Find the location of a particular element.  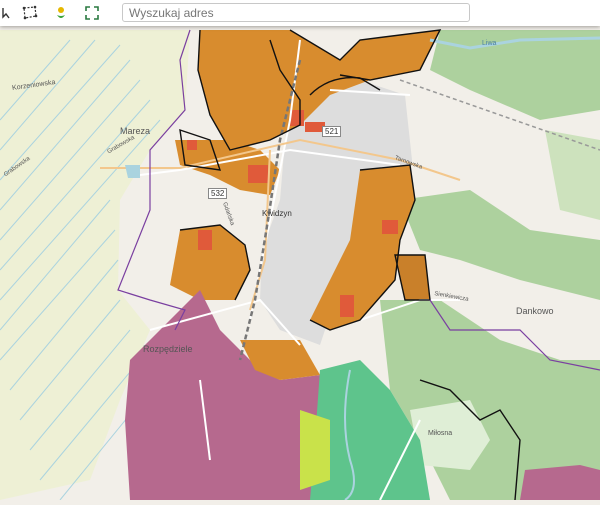

road-shield-521: 521 is located at coordinates (332, 131).